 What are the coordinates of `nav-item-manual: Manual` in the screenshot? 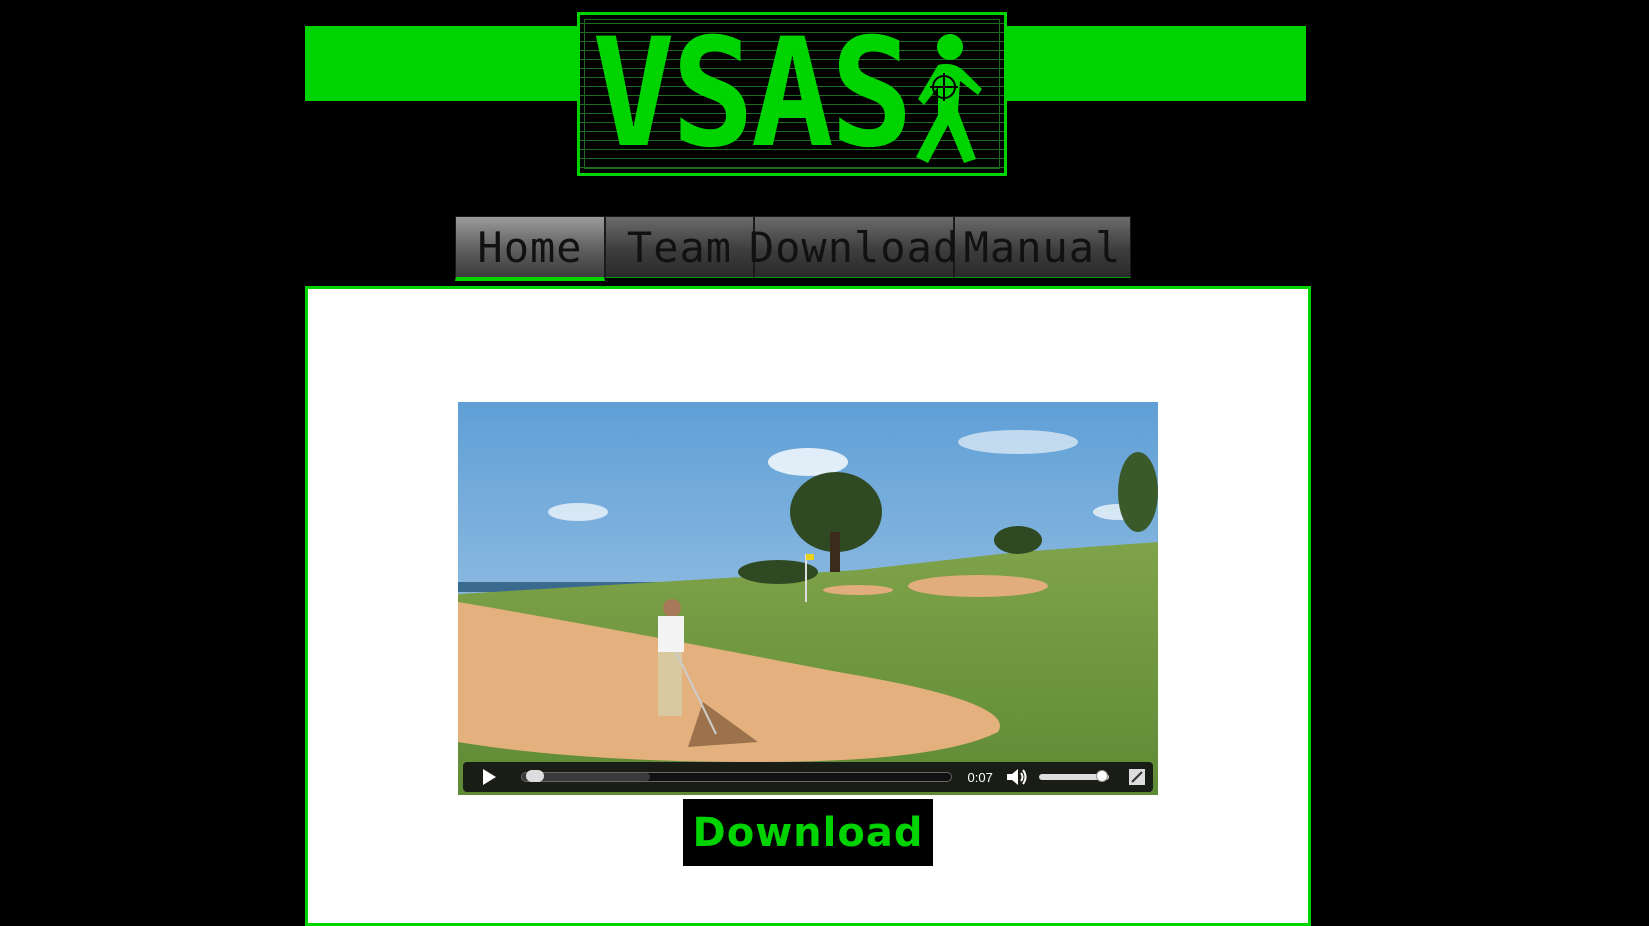 It's located at (1042, 247).